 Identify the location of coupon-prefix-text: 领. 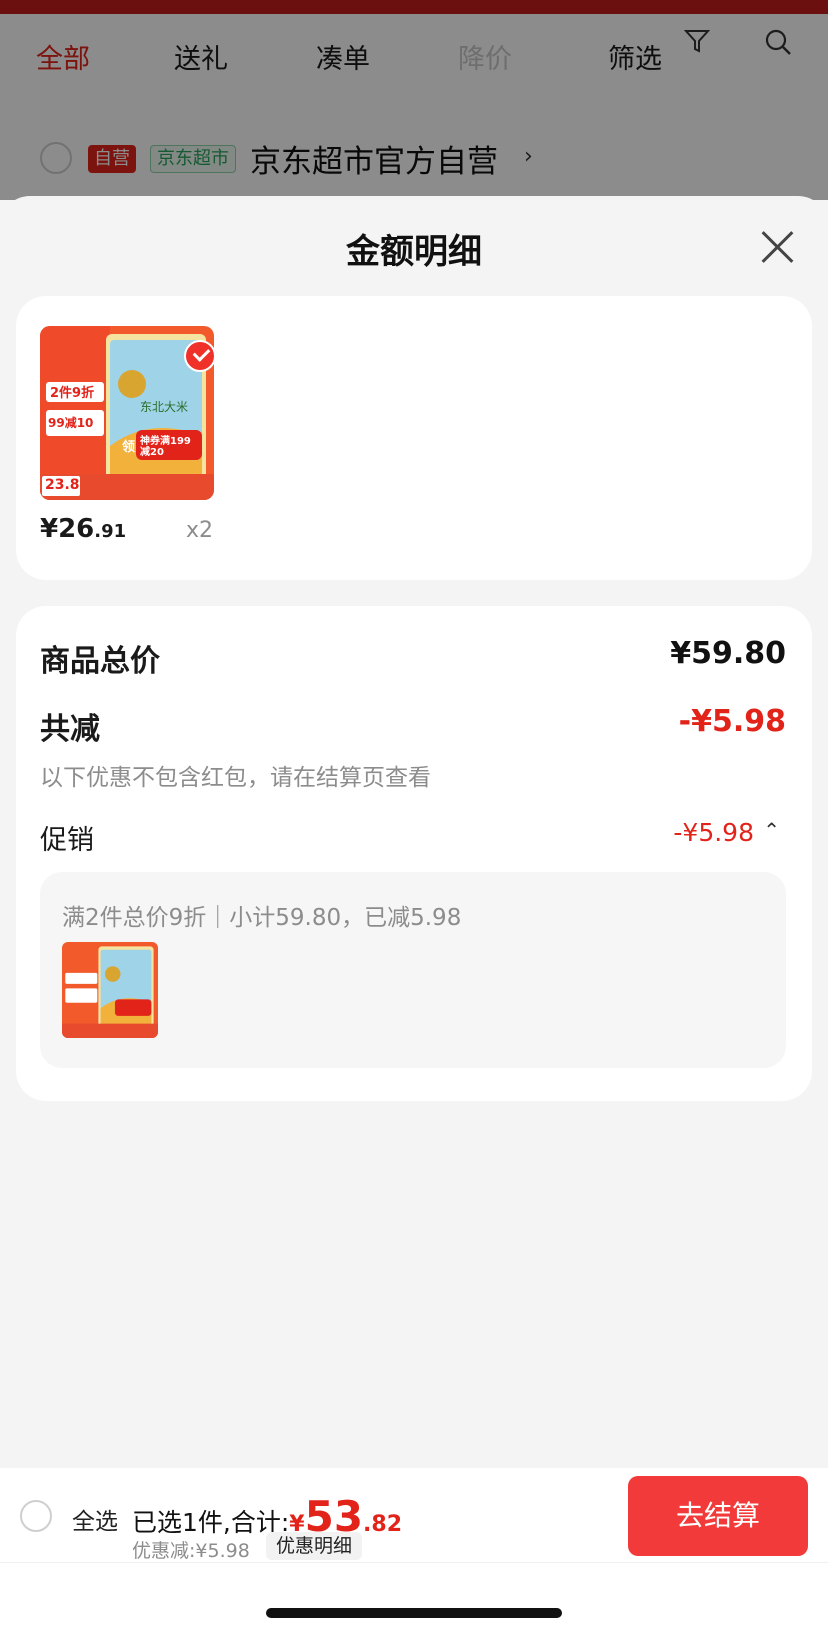
(129, 447).